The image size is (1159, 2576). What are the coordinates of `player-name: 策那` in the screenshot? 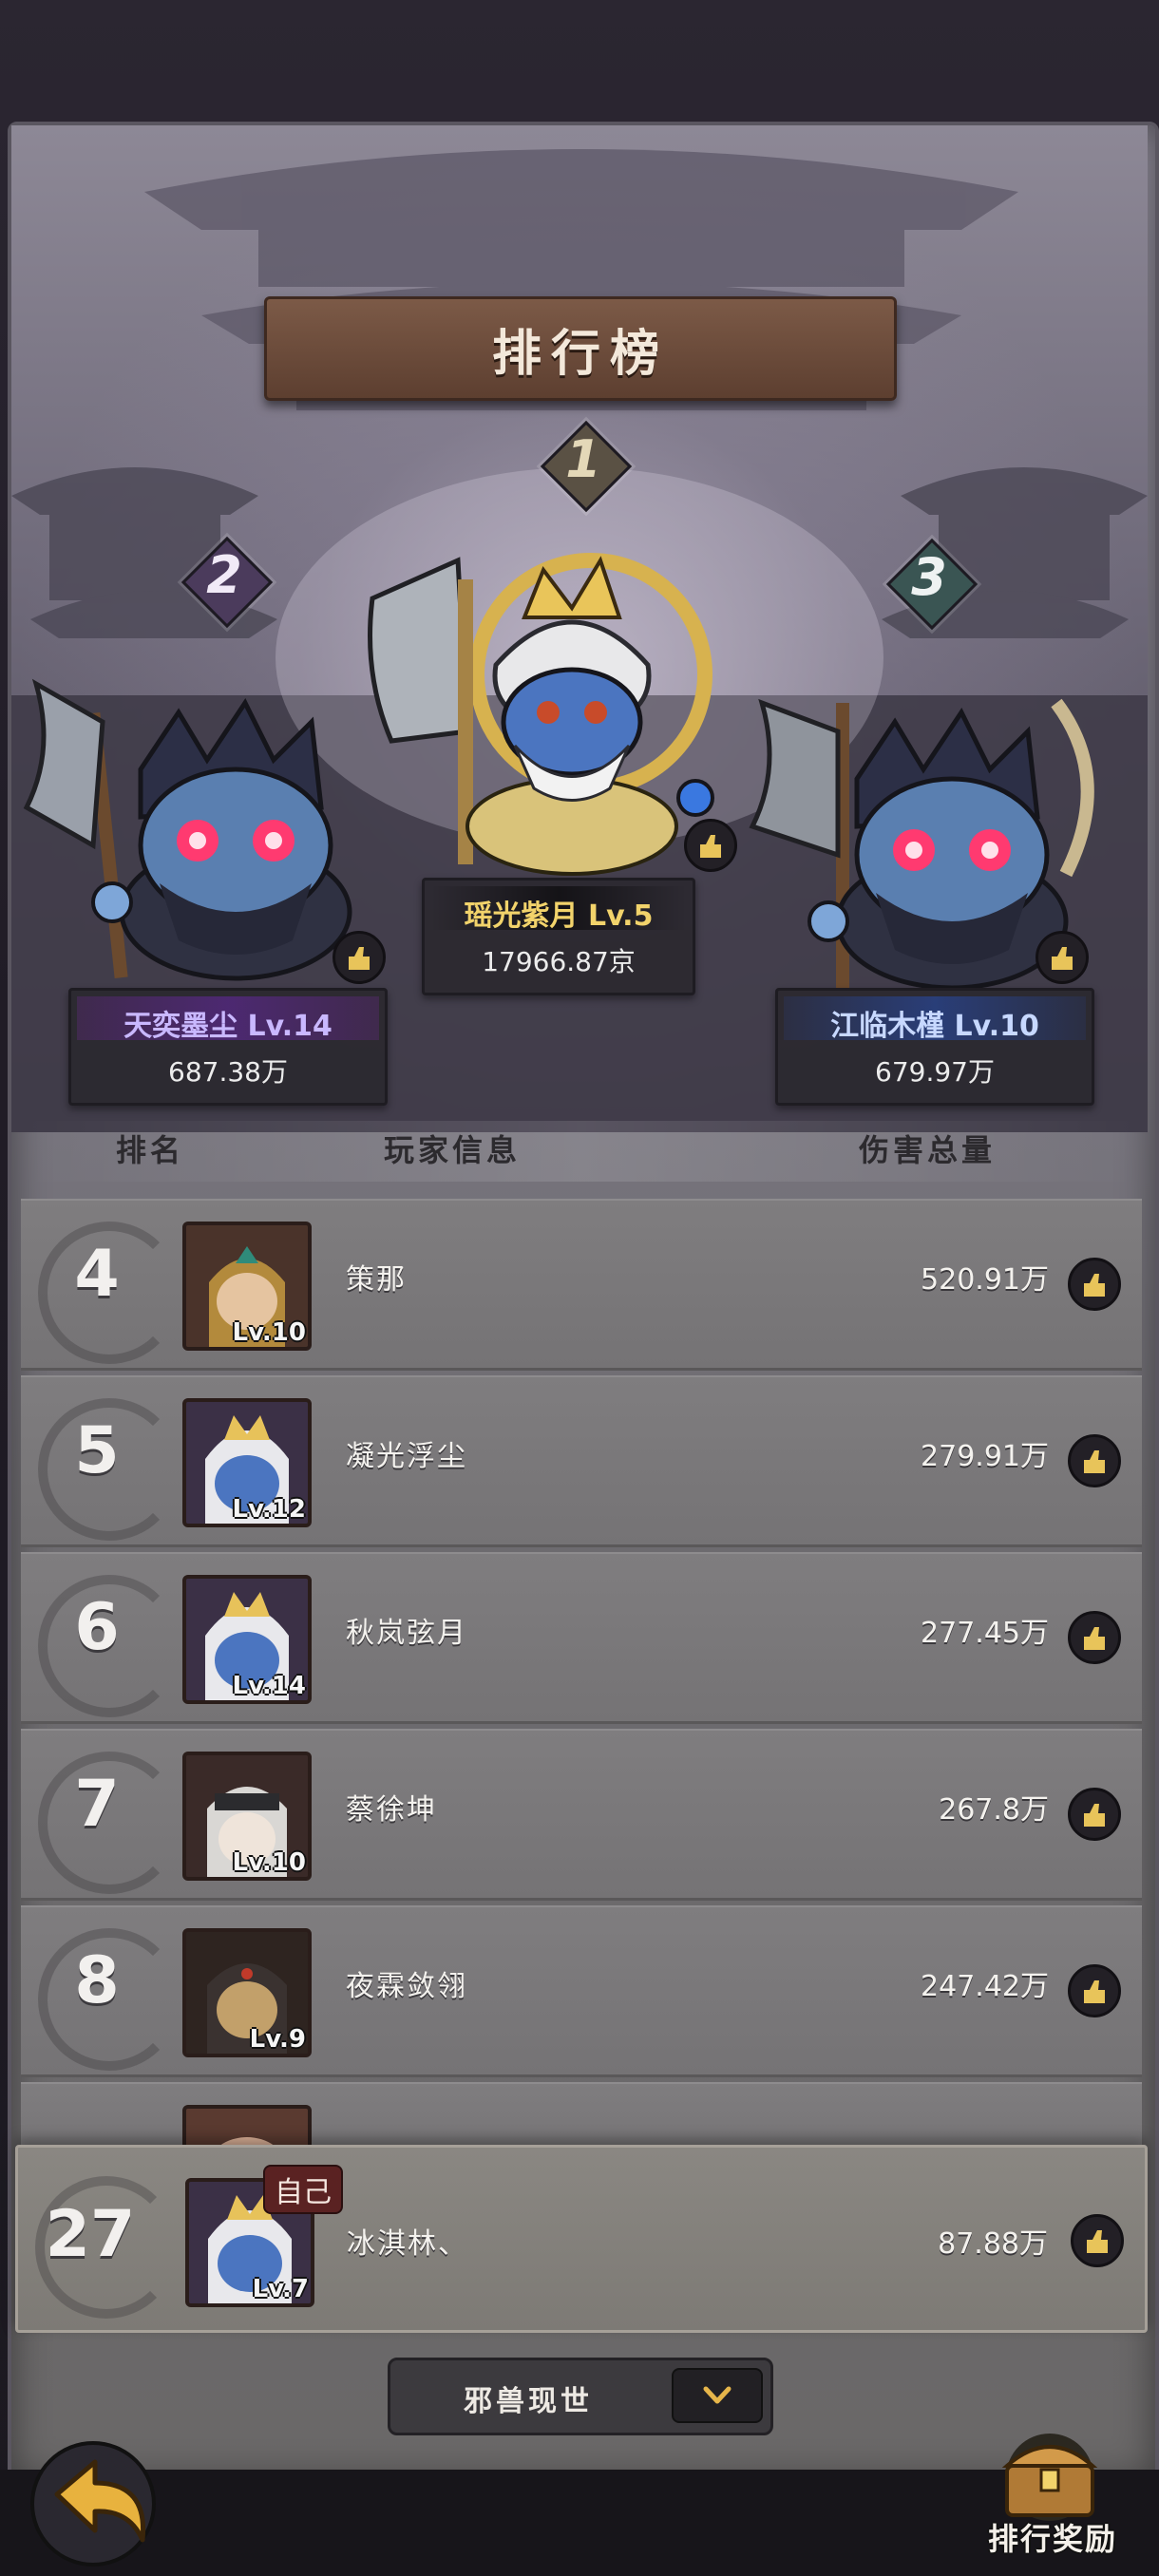 It's located at (376, 1280).